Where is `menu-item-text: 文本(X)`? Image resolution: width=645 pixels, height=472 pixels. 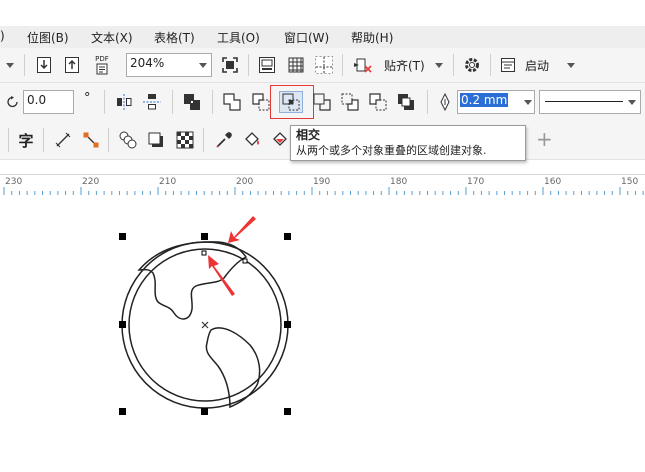
menu-item-text: 文本(X) is located at coordinates (112, 37).